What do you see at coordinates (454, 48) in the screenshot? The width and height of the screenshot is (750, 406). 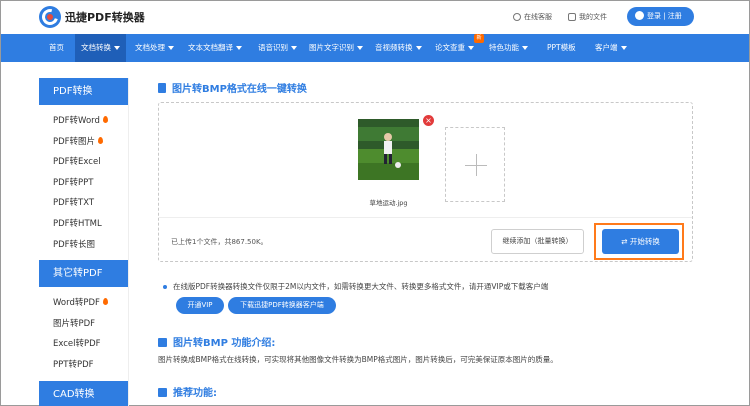 I see `nav-item-thesis: 论文查重` at bounding box center [454, 48].